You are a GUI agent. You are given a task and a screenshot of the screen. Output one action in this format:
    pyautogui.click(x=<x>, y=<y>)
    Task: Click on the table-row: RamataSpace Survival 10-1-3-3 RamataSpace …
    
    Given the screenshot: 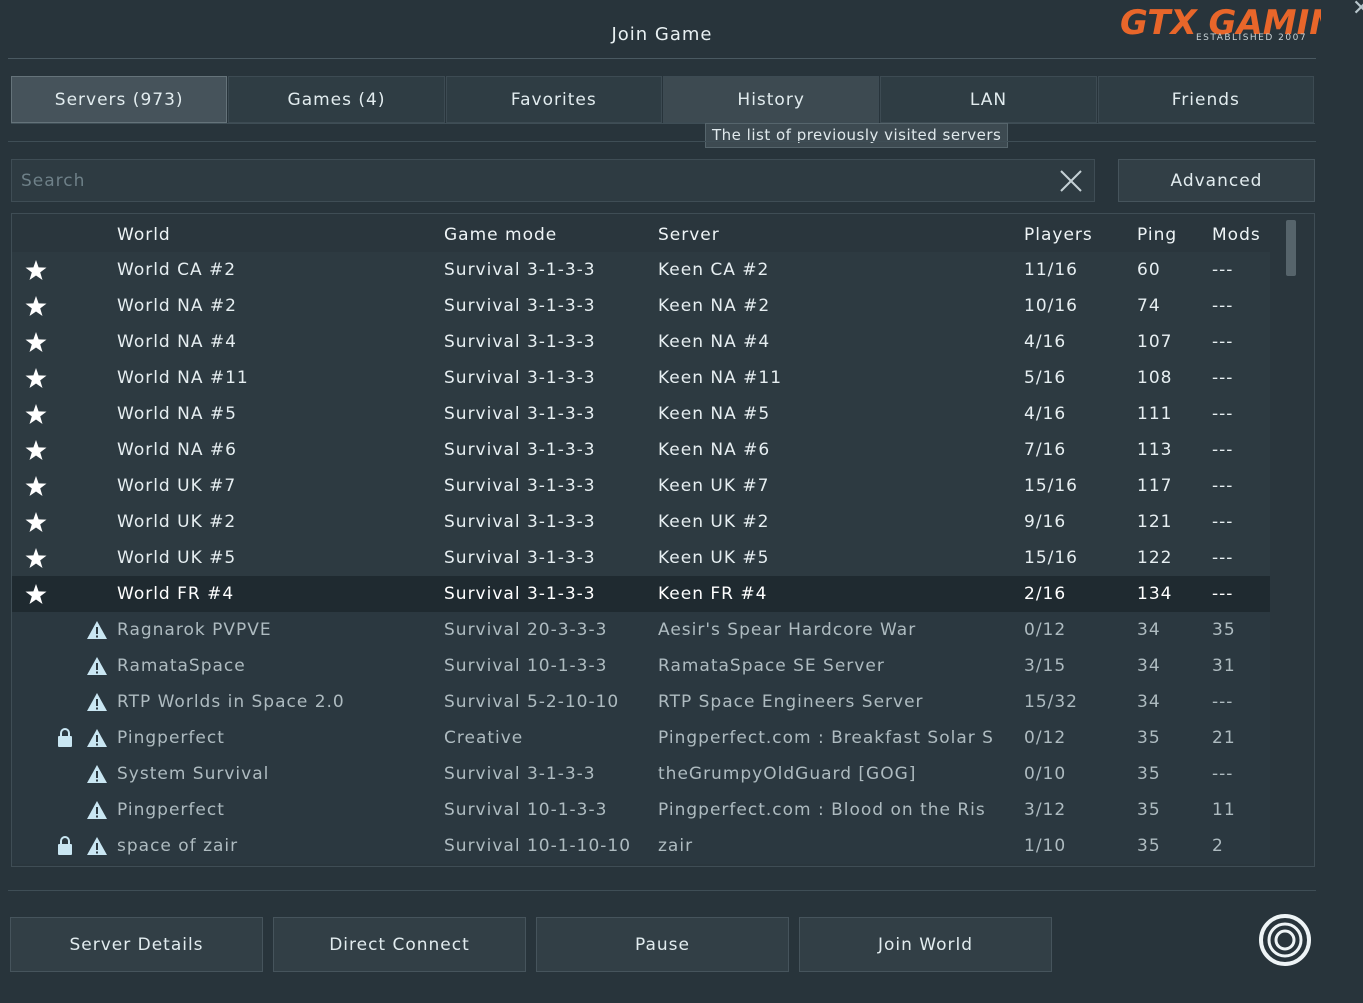 What is the action you would take?
    pyautogui.click(x=641, y=666)
    